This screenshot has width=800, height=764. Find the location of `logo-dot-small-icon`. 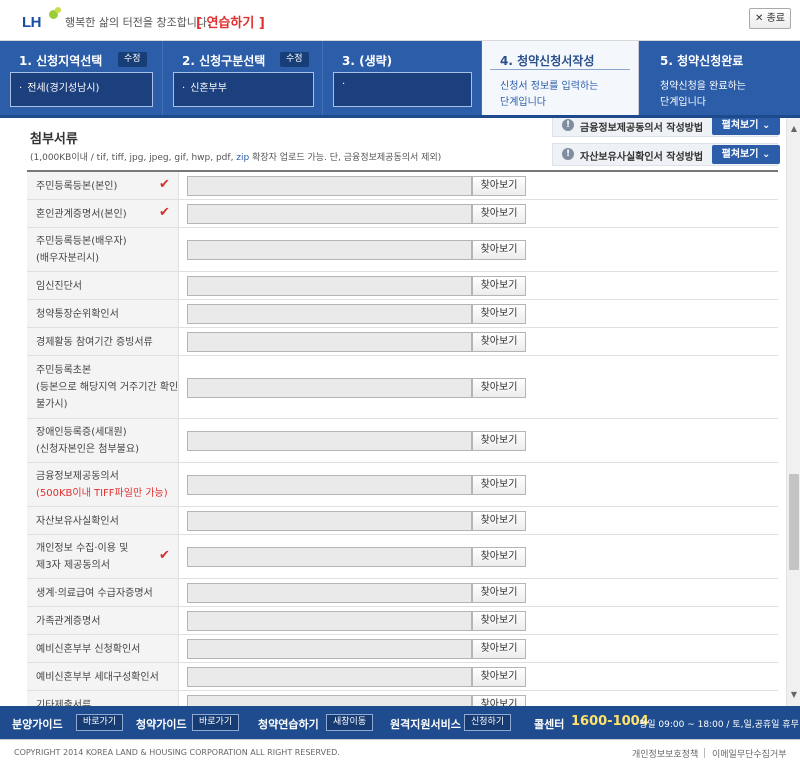

logo-dot-small-icon is located at coordinates (58, 10).